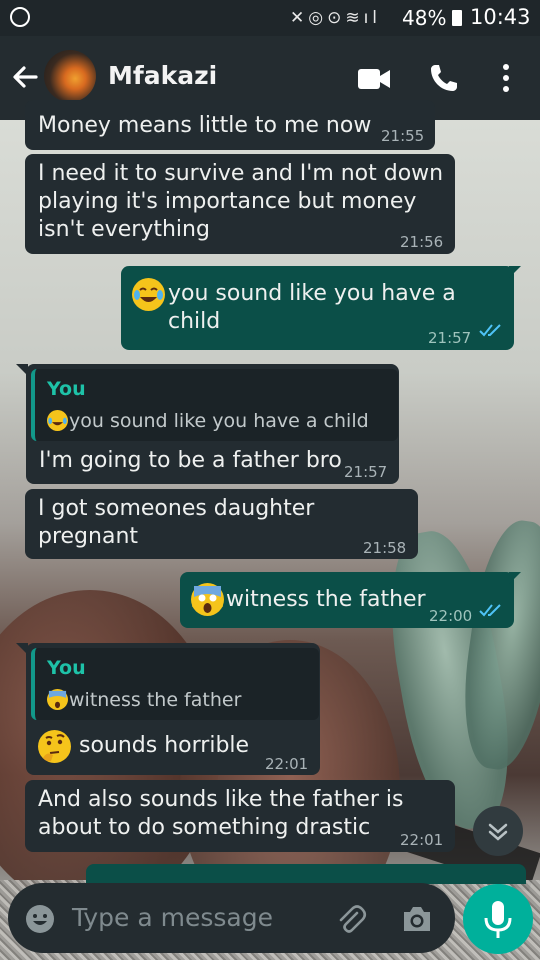  I want to click on incoming-message: Money means little to me now 21:55, so click(230, 125).